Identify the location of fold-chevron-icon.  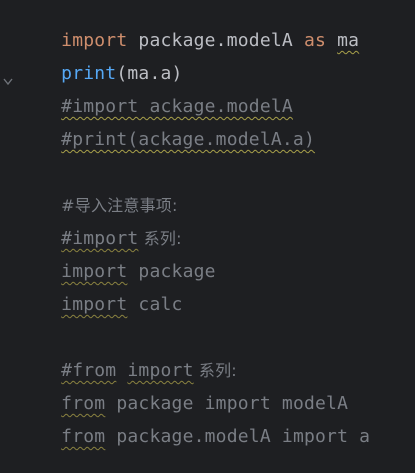
(8, 82).